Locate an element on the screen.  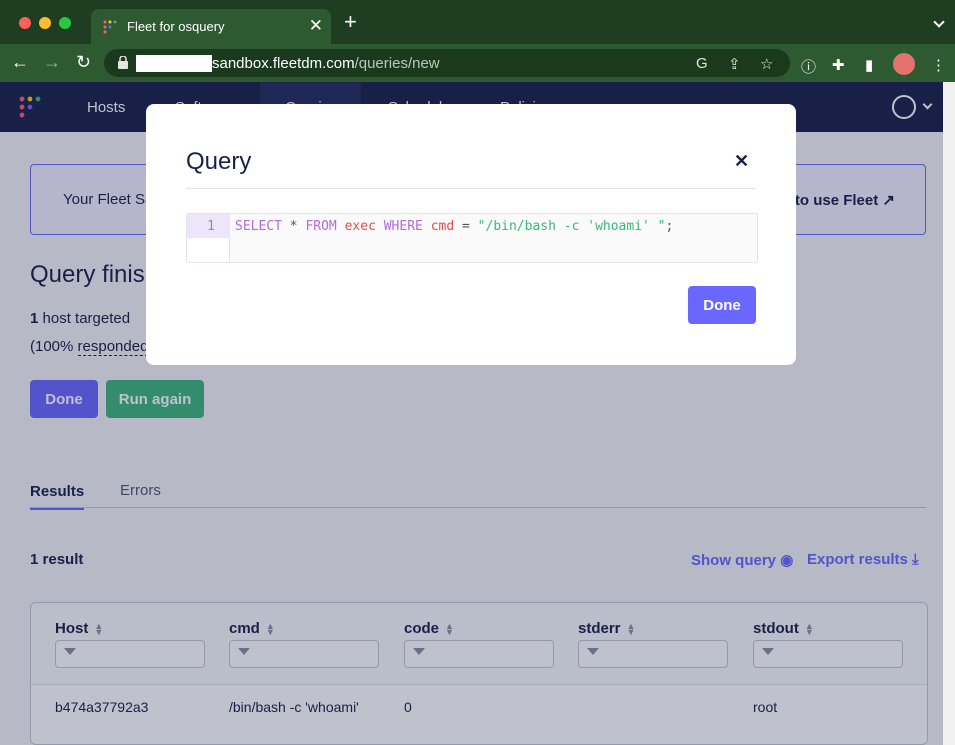
tab-close-icon: ✕ is located at coordinates (316, 26).